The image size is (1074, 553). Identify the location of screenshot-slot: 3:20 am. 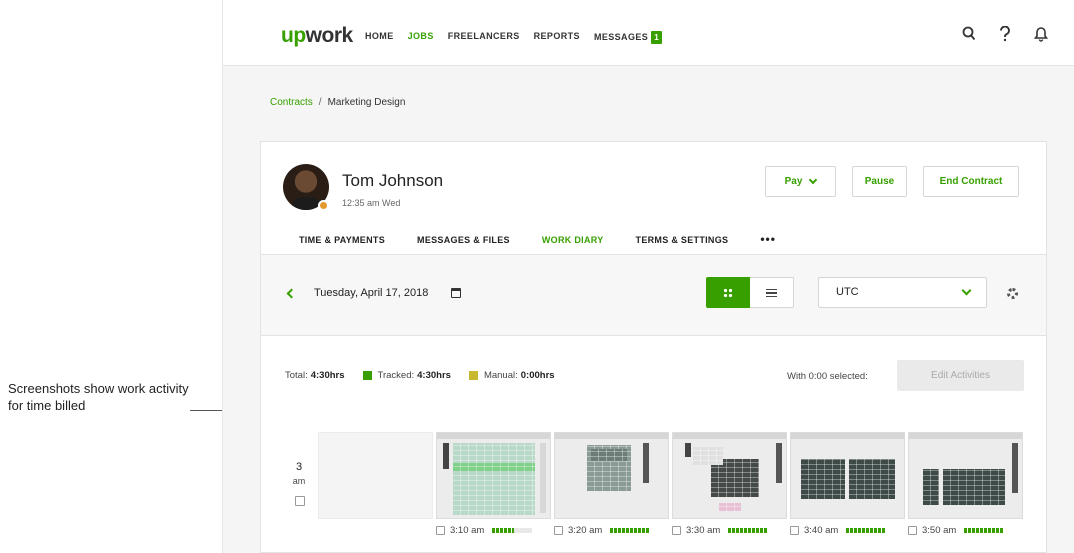
(611, 484).